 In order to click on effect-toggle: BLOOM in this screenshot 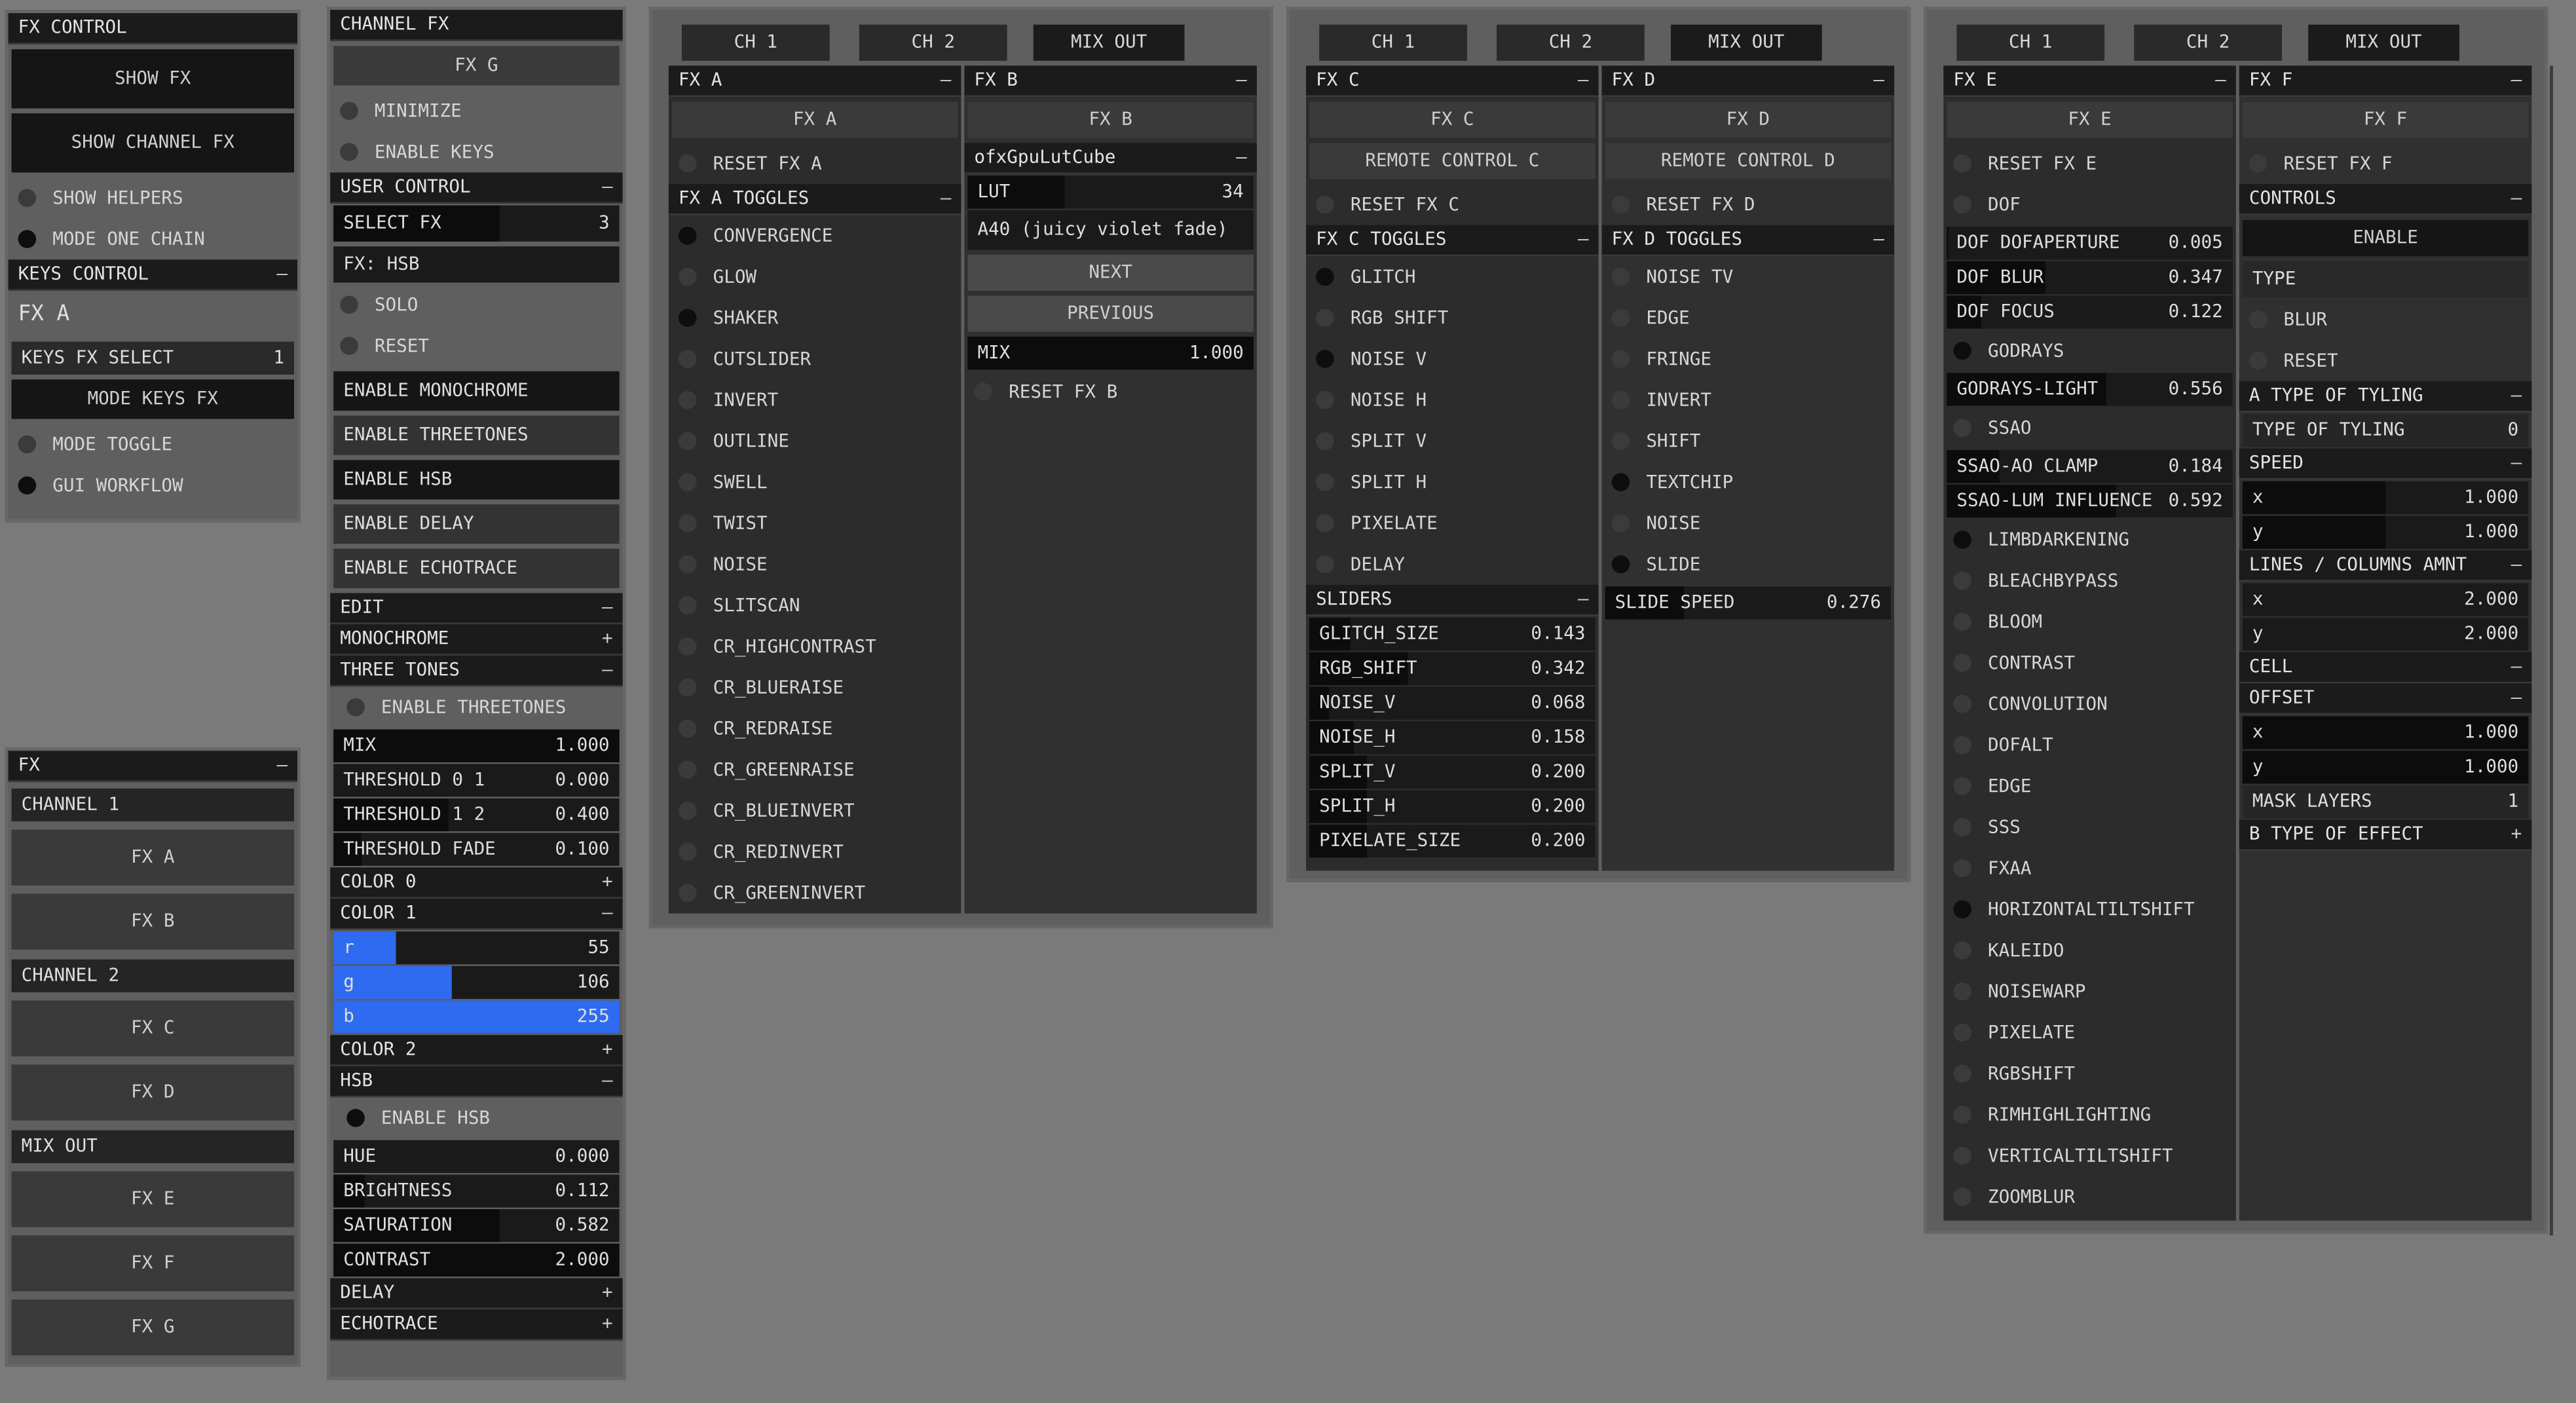, I will do `click(2089, 622)`.